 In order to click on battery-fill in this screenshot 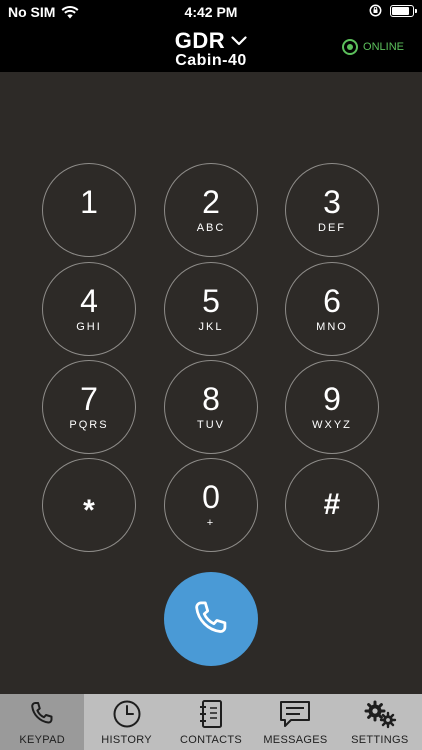, I will do `click(400, 10)`.